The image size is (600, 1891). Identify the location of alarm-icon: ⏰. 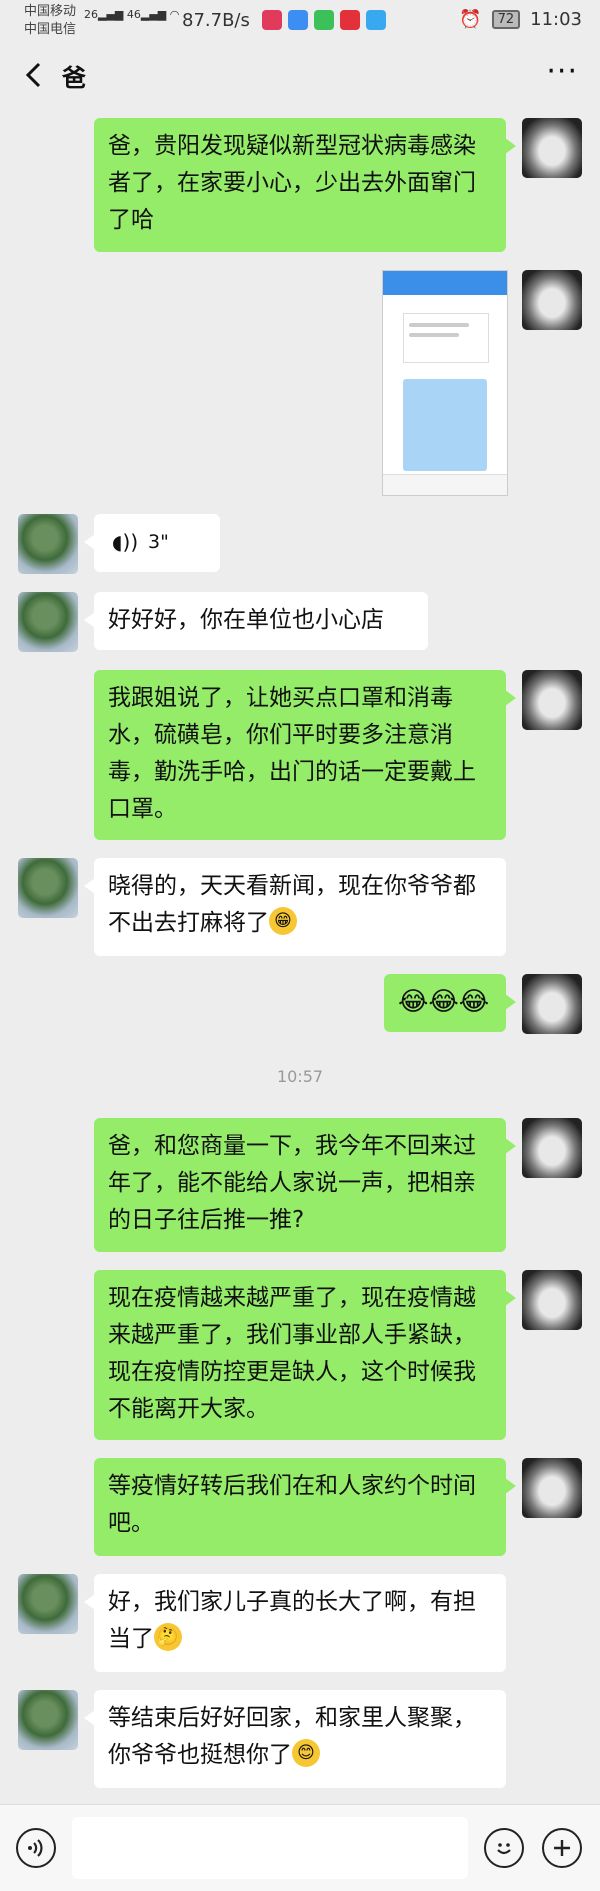
(470, 19).